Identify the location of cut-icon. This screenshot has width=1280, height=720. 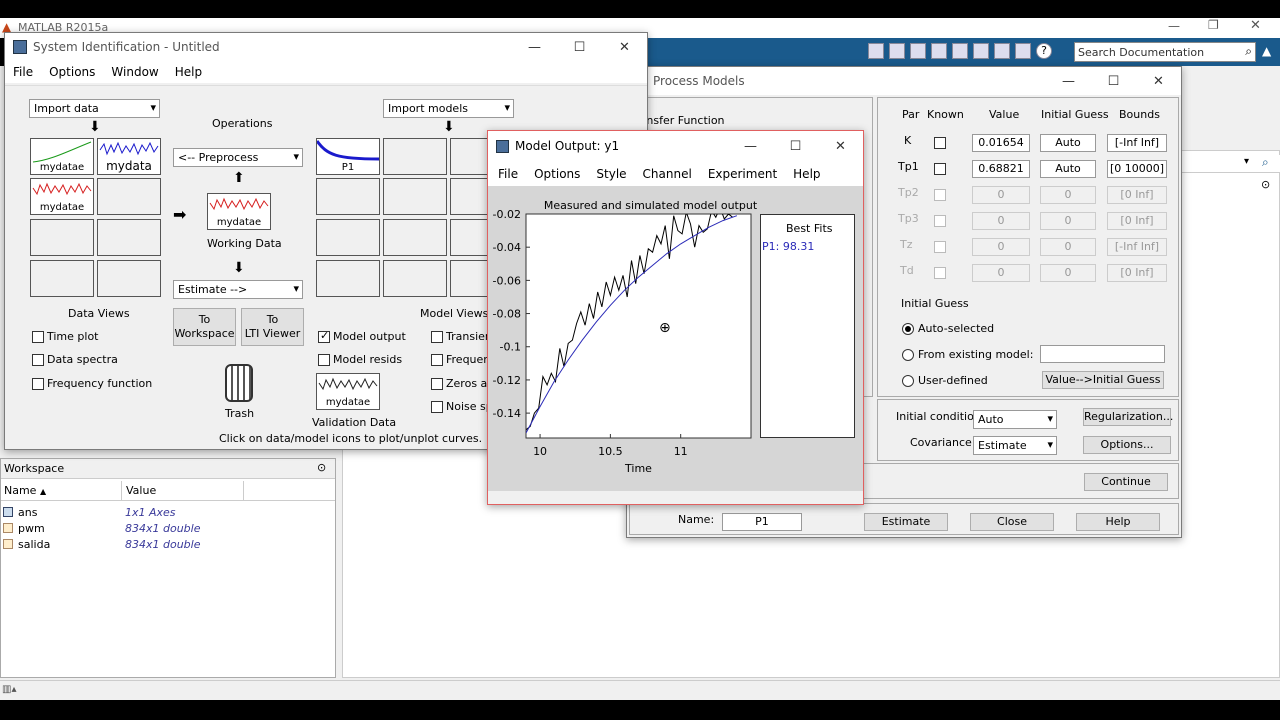
(918, 51).